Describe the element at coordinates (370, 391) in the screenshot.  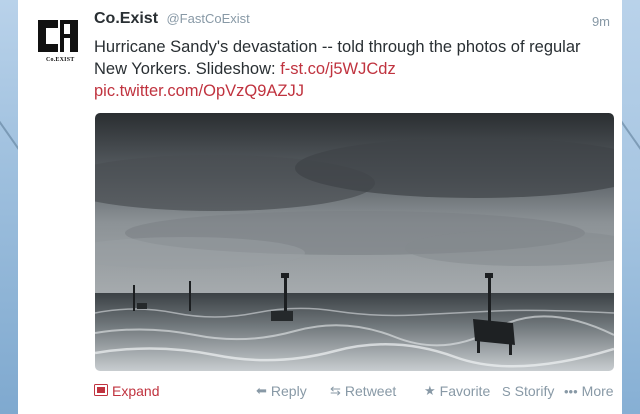
I see `retweet-label: Retweet` at that location.